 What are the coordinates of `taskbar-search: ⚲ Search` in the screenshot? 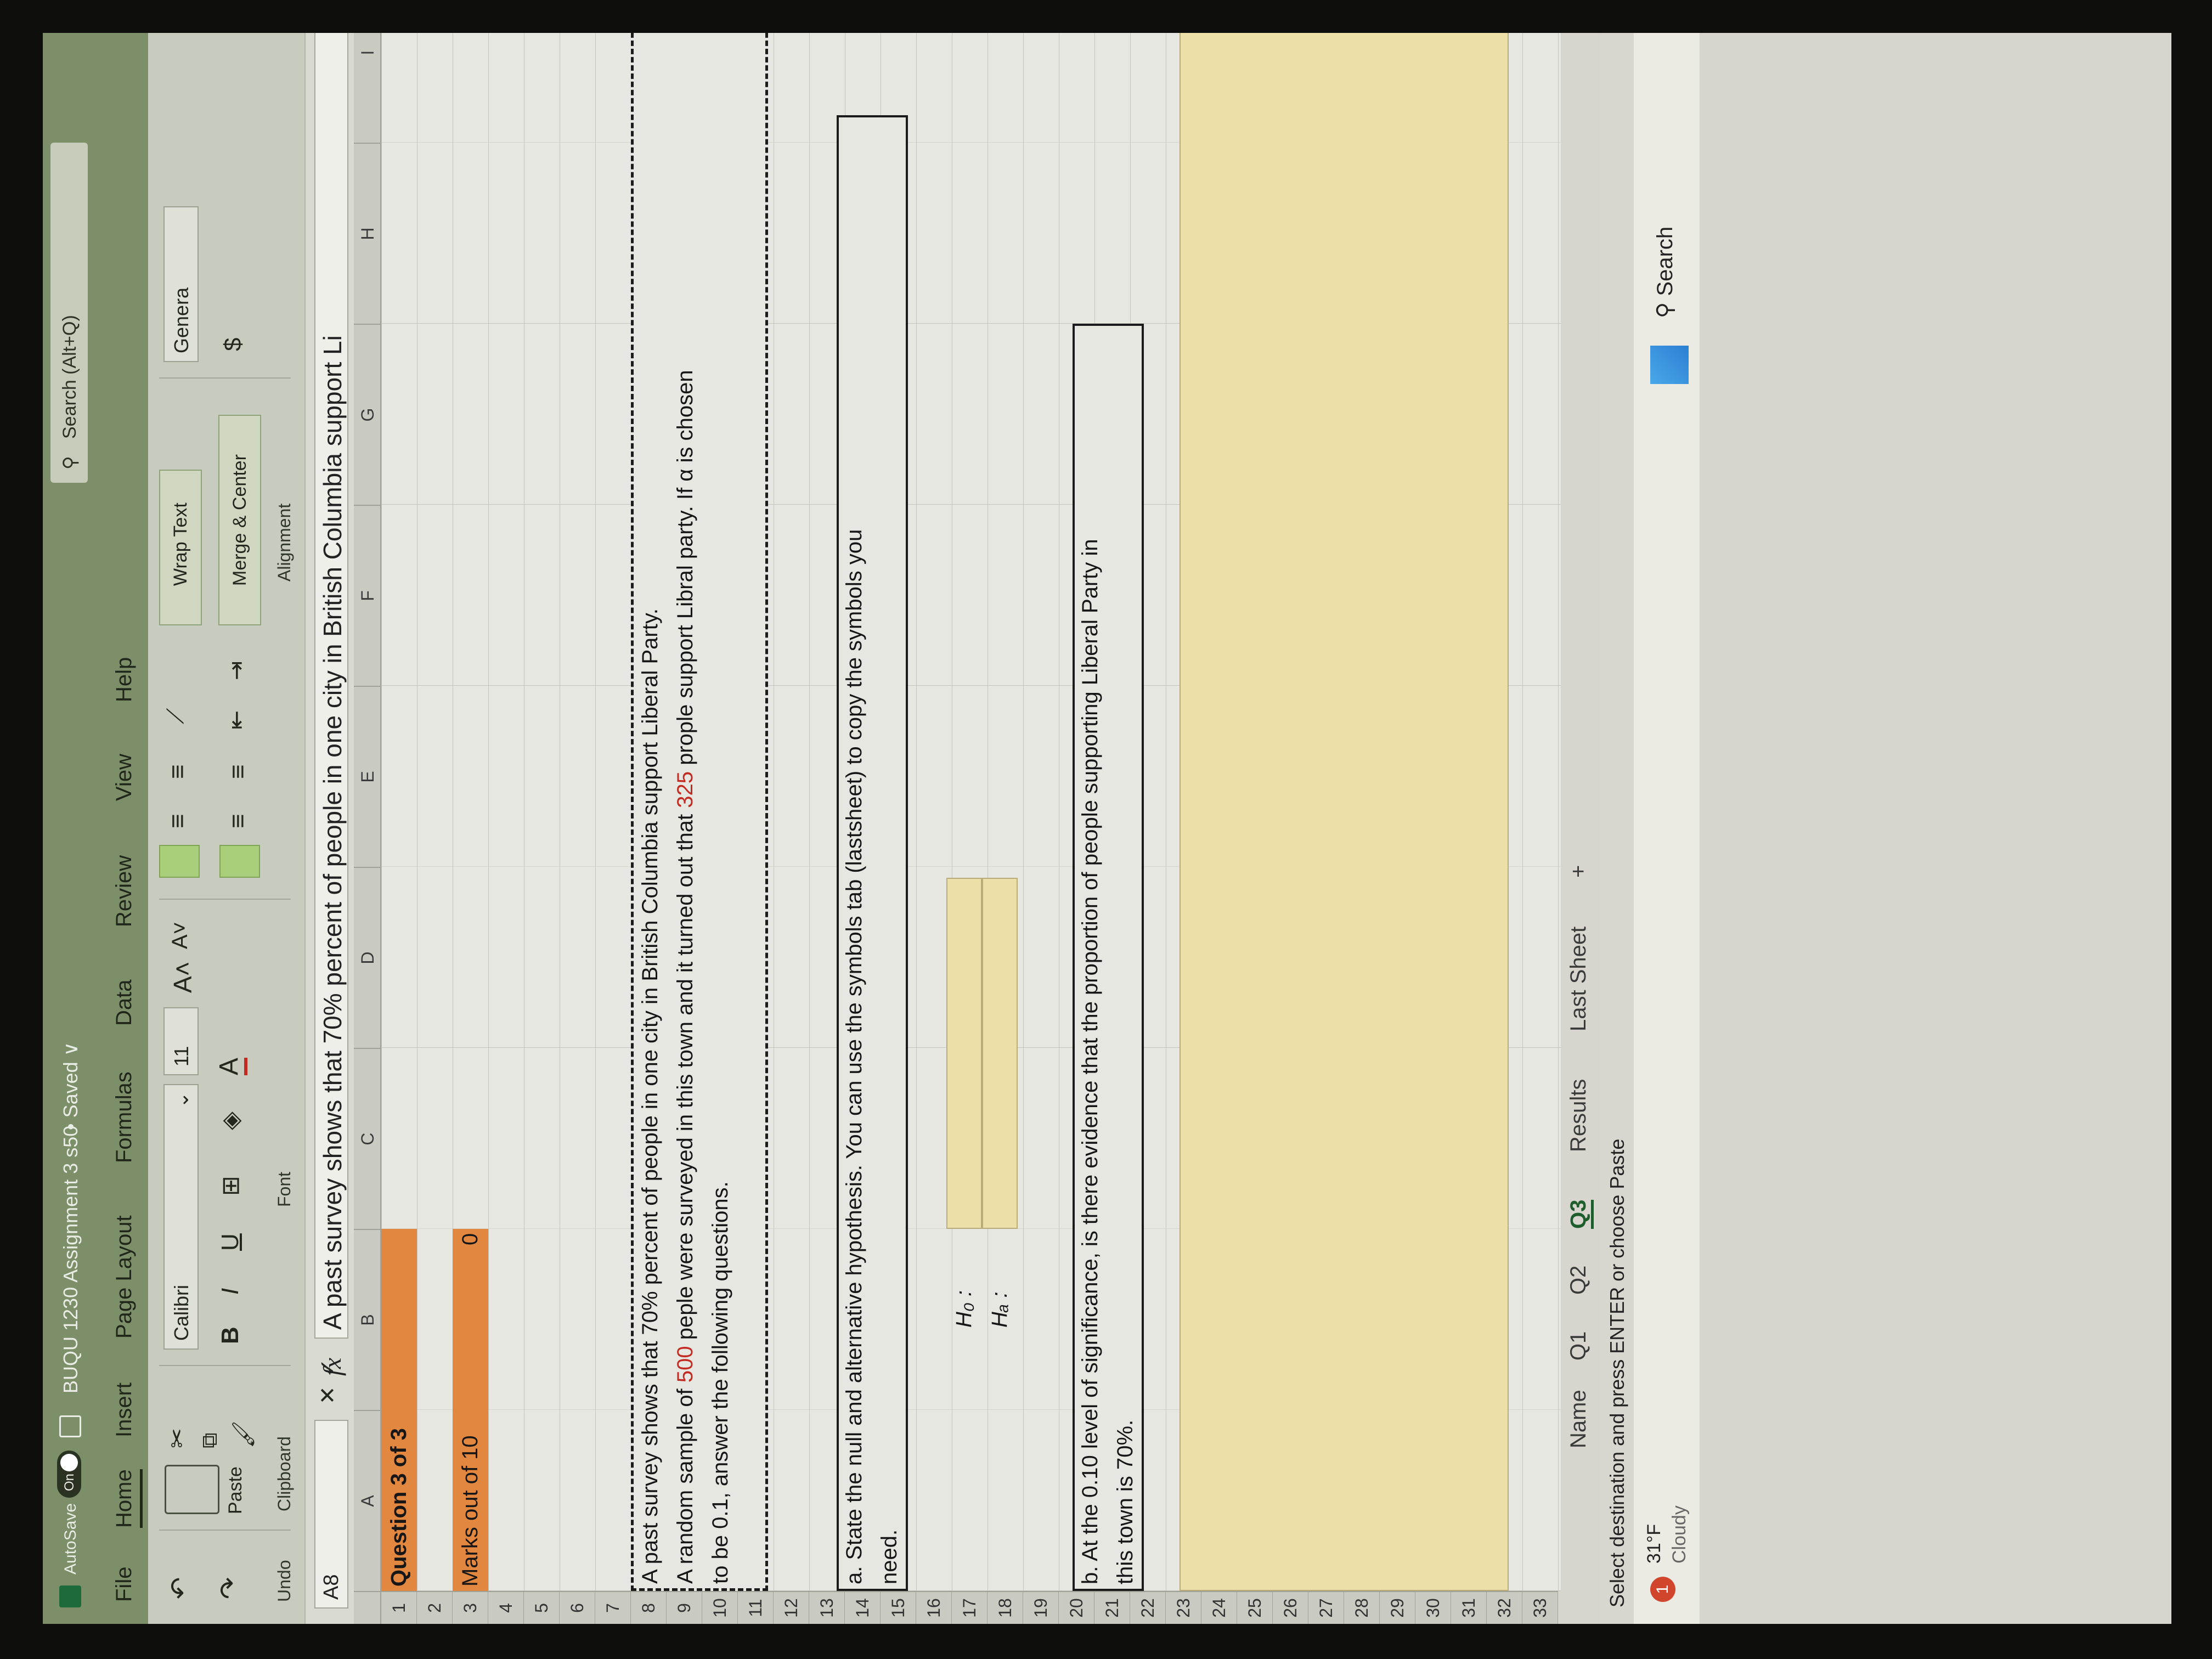 It's located at (1665, 272).